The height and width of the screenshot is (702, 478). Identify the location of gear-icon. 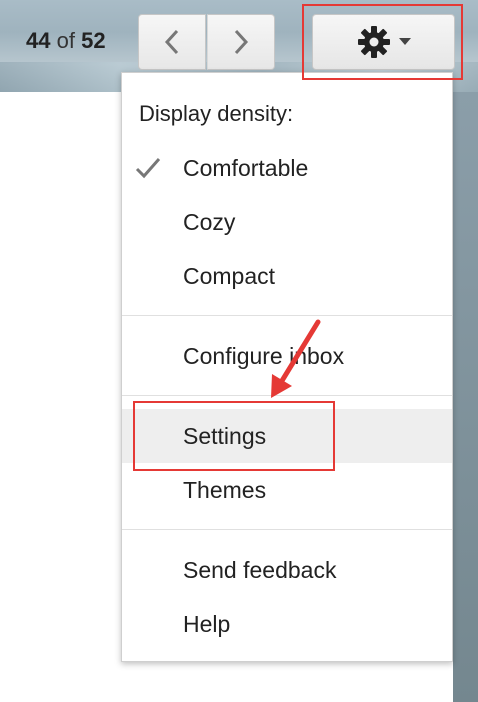
(373, 42).